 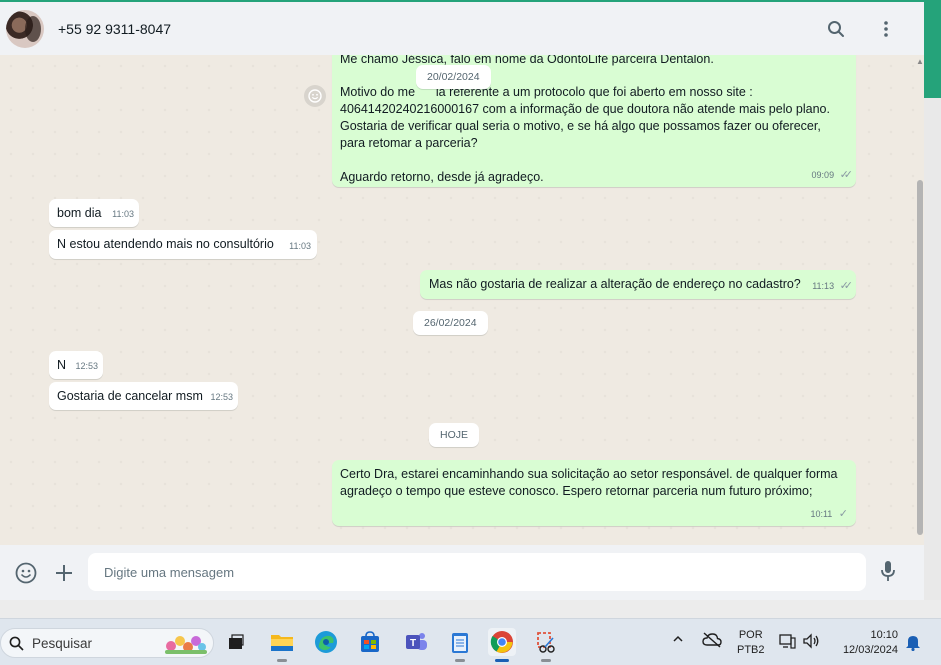 I want to click on window-bottom-gap, so click(x=470, y=609).